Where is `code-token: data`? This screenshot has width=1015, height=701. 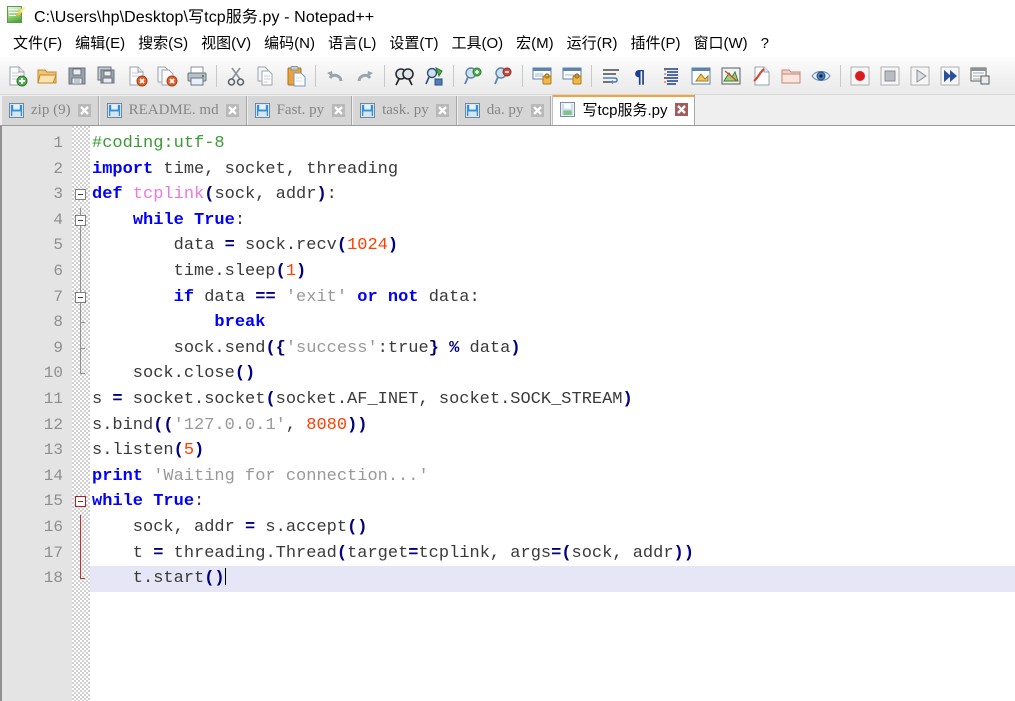
code-token: data is located at coordinates (158, 246).